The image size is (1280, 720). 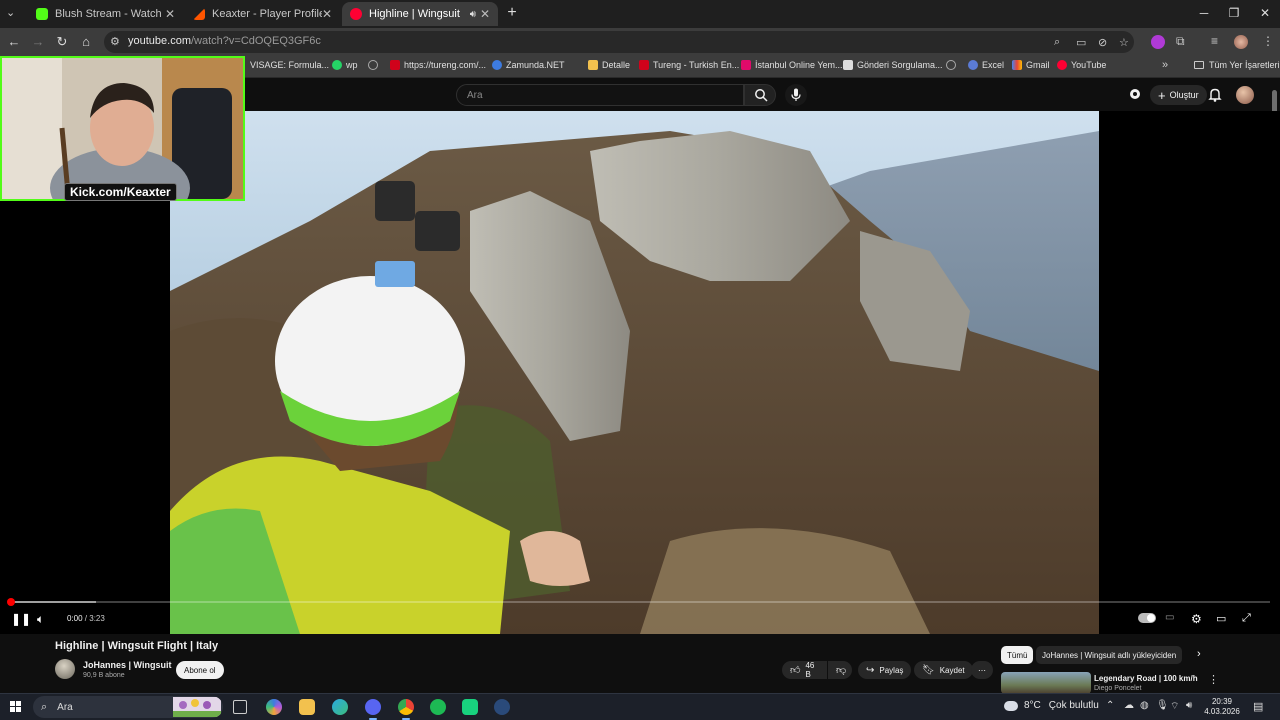 What do you see at coordinates (128, 707) in the screenshot?
I see `taskbar-search: ⌕ Ara` at bounding box center [128, 707].